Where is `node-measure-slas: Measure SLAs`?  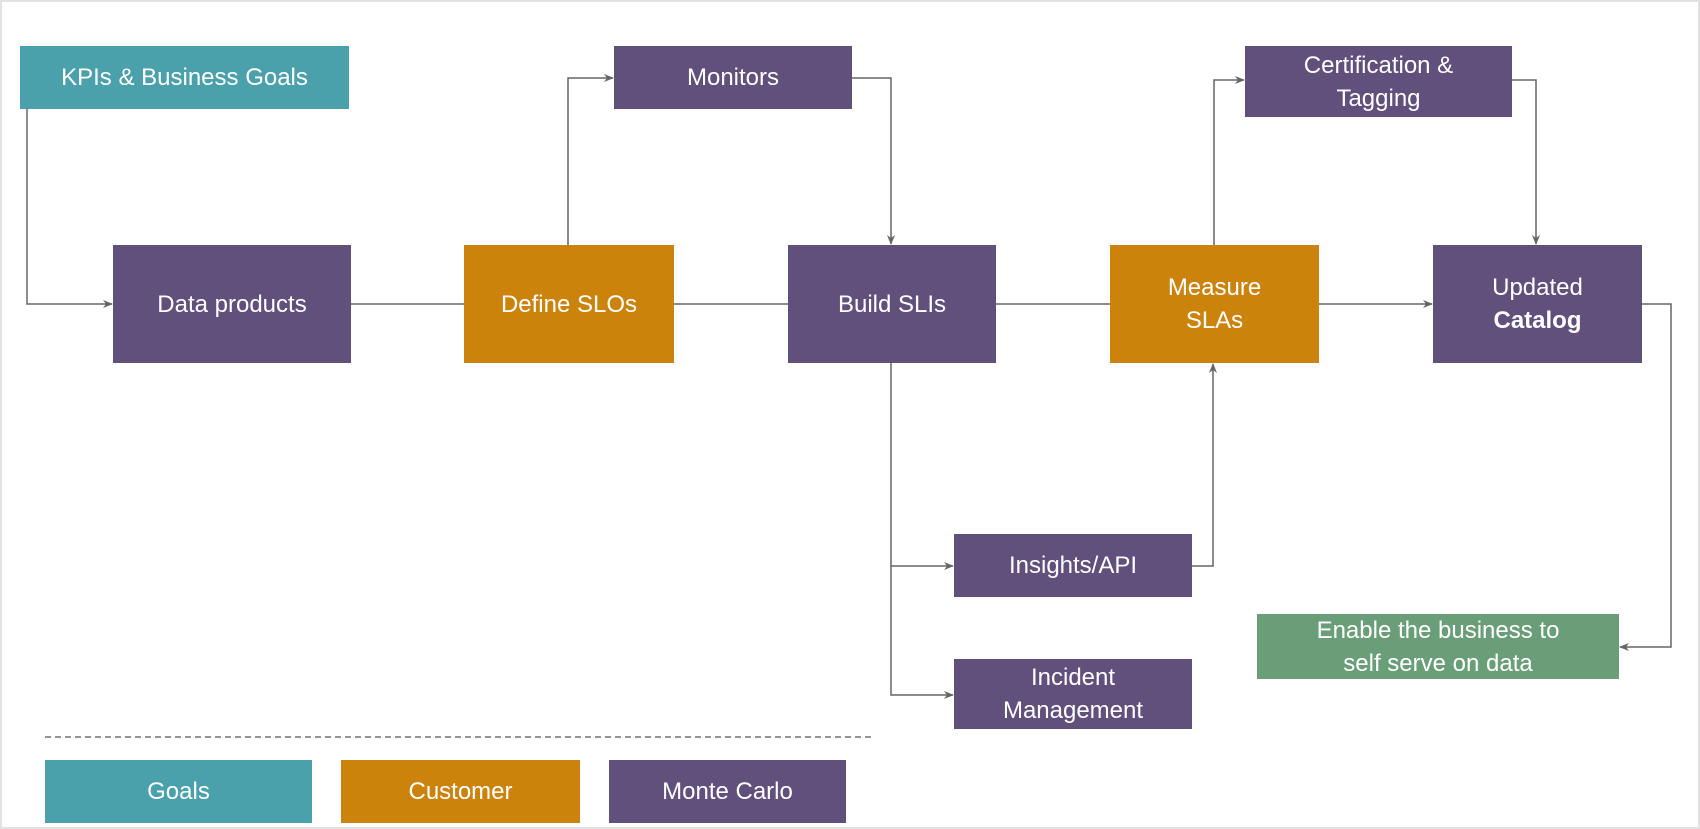 node-measure-slas: Measure SLAs is located at coordinates (1214, 304).